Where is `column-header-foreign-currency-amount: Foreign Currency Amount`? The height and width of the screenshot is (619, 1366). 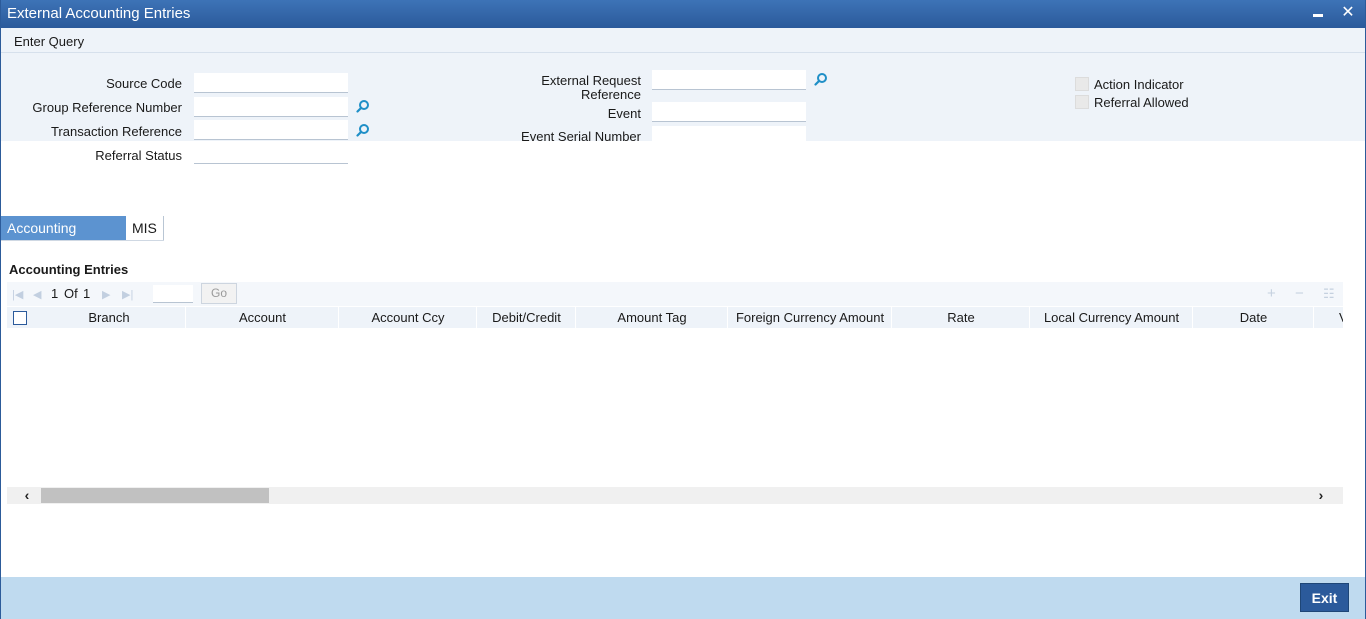
column-header-foreign-currency-amount: Foreign Currency Amount is located at coordinates (810, 317).